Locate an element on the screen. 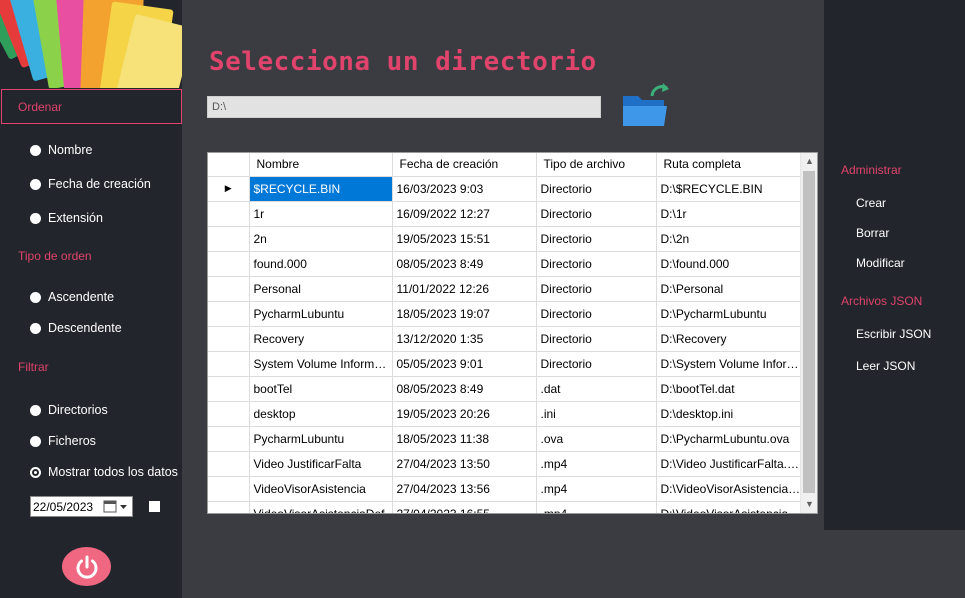 The height and width of the screenshot is (598, 965). calendar-icon is located at coordinates (116, 506).